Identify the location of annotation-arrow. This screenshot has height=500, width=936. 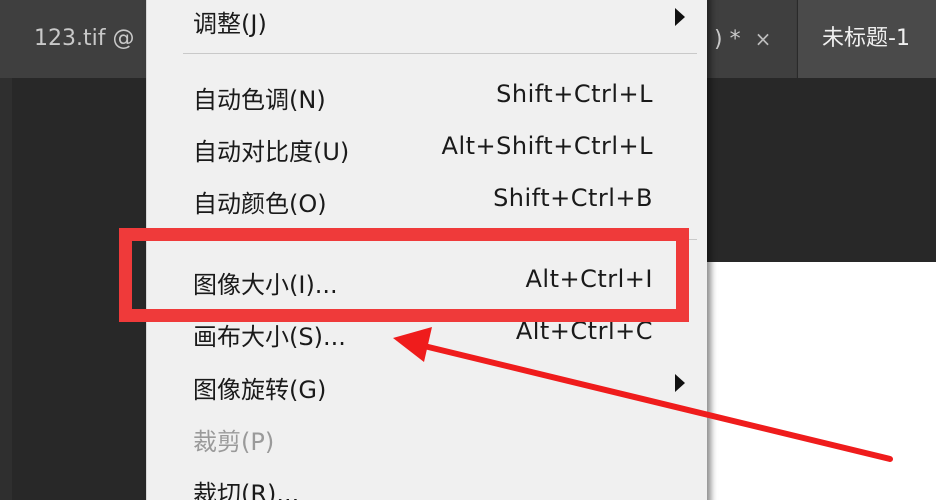
(643, 394).